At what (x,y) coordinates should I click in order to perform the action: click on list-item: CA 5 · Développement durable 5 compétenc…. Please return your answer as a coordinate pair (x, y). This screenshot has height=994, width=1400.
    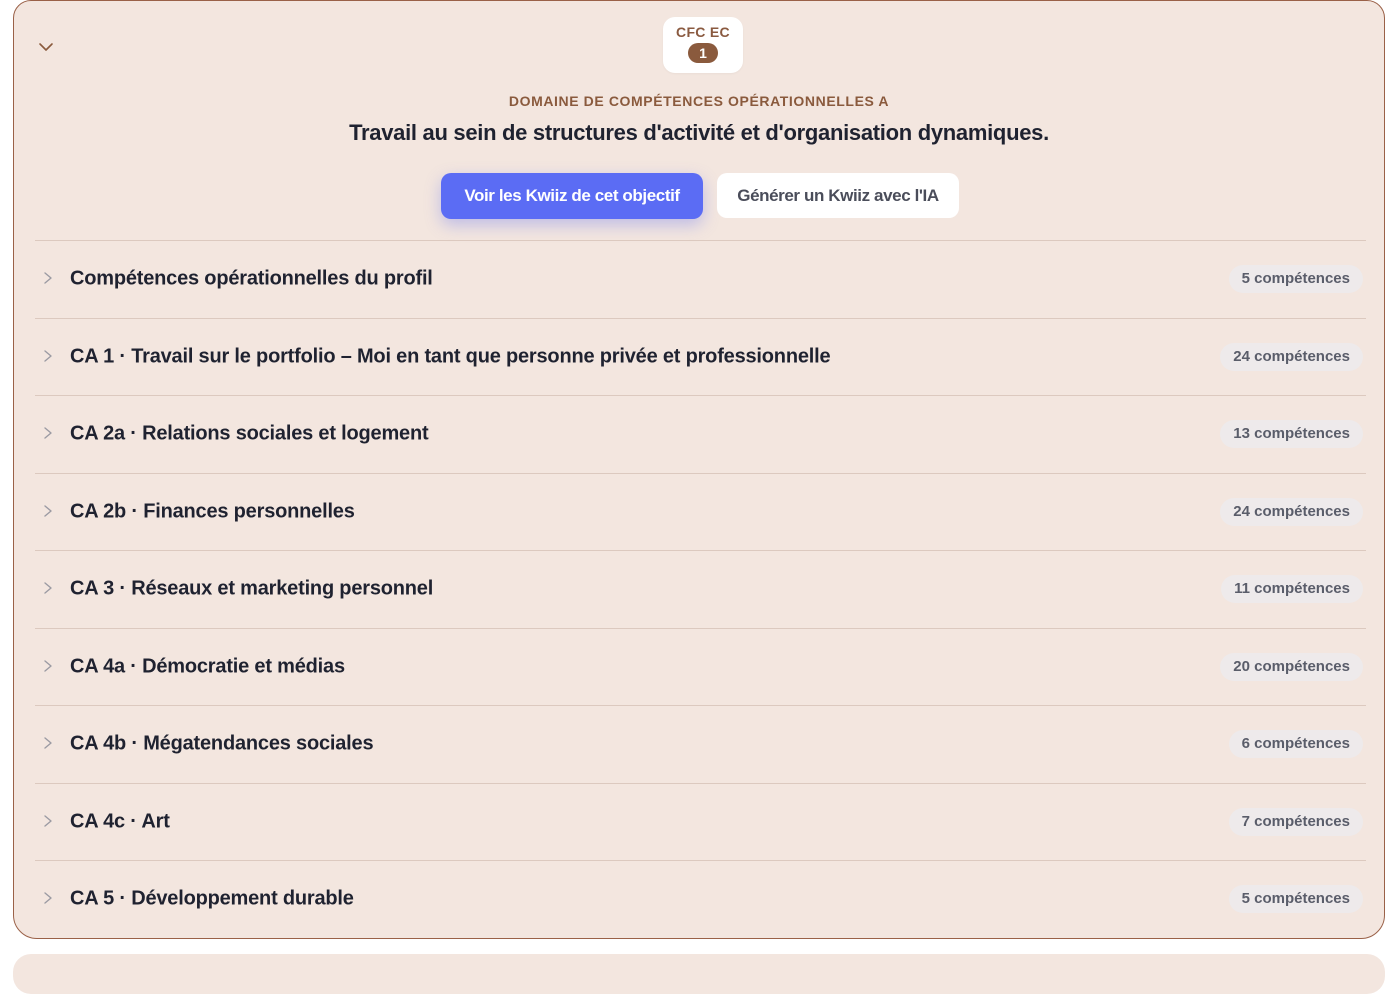
    Looking at the image, I should click on (700, 899).